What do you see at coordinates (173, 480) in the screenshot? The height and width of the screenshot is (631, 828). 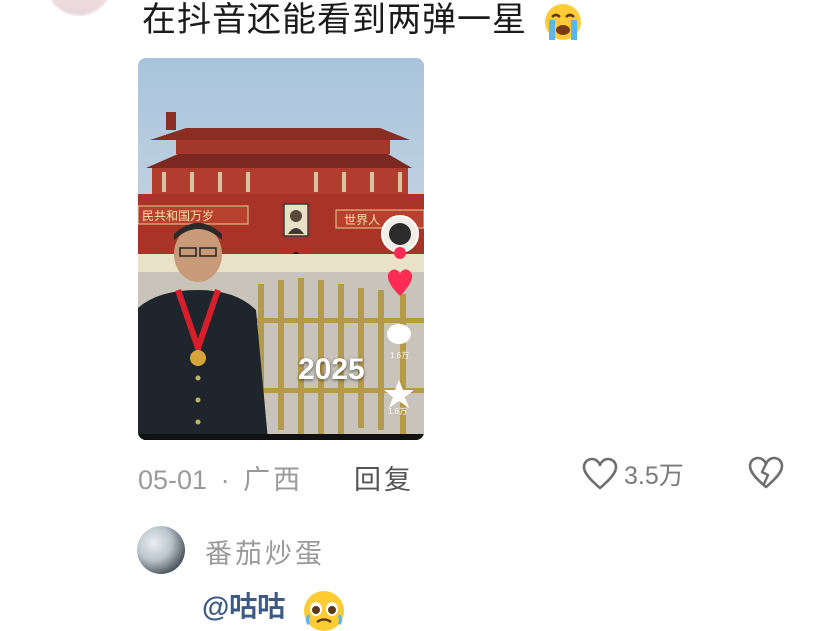 I see `comment-date: 05-01` at bounding box center [173, 480].